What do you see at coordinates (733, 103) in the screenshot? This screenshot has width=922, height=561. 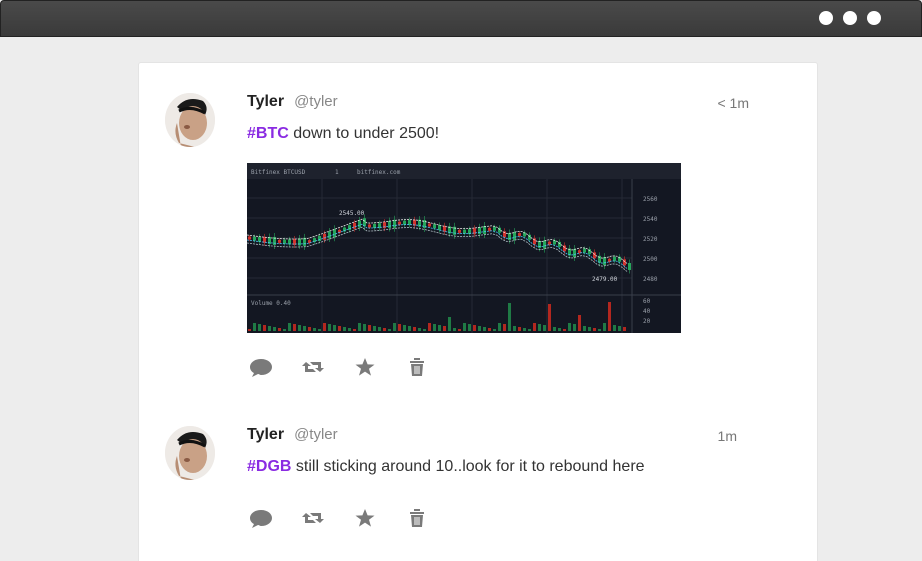 I see `tweet-timestamp: < 1m` at bounding box center [733, 103].